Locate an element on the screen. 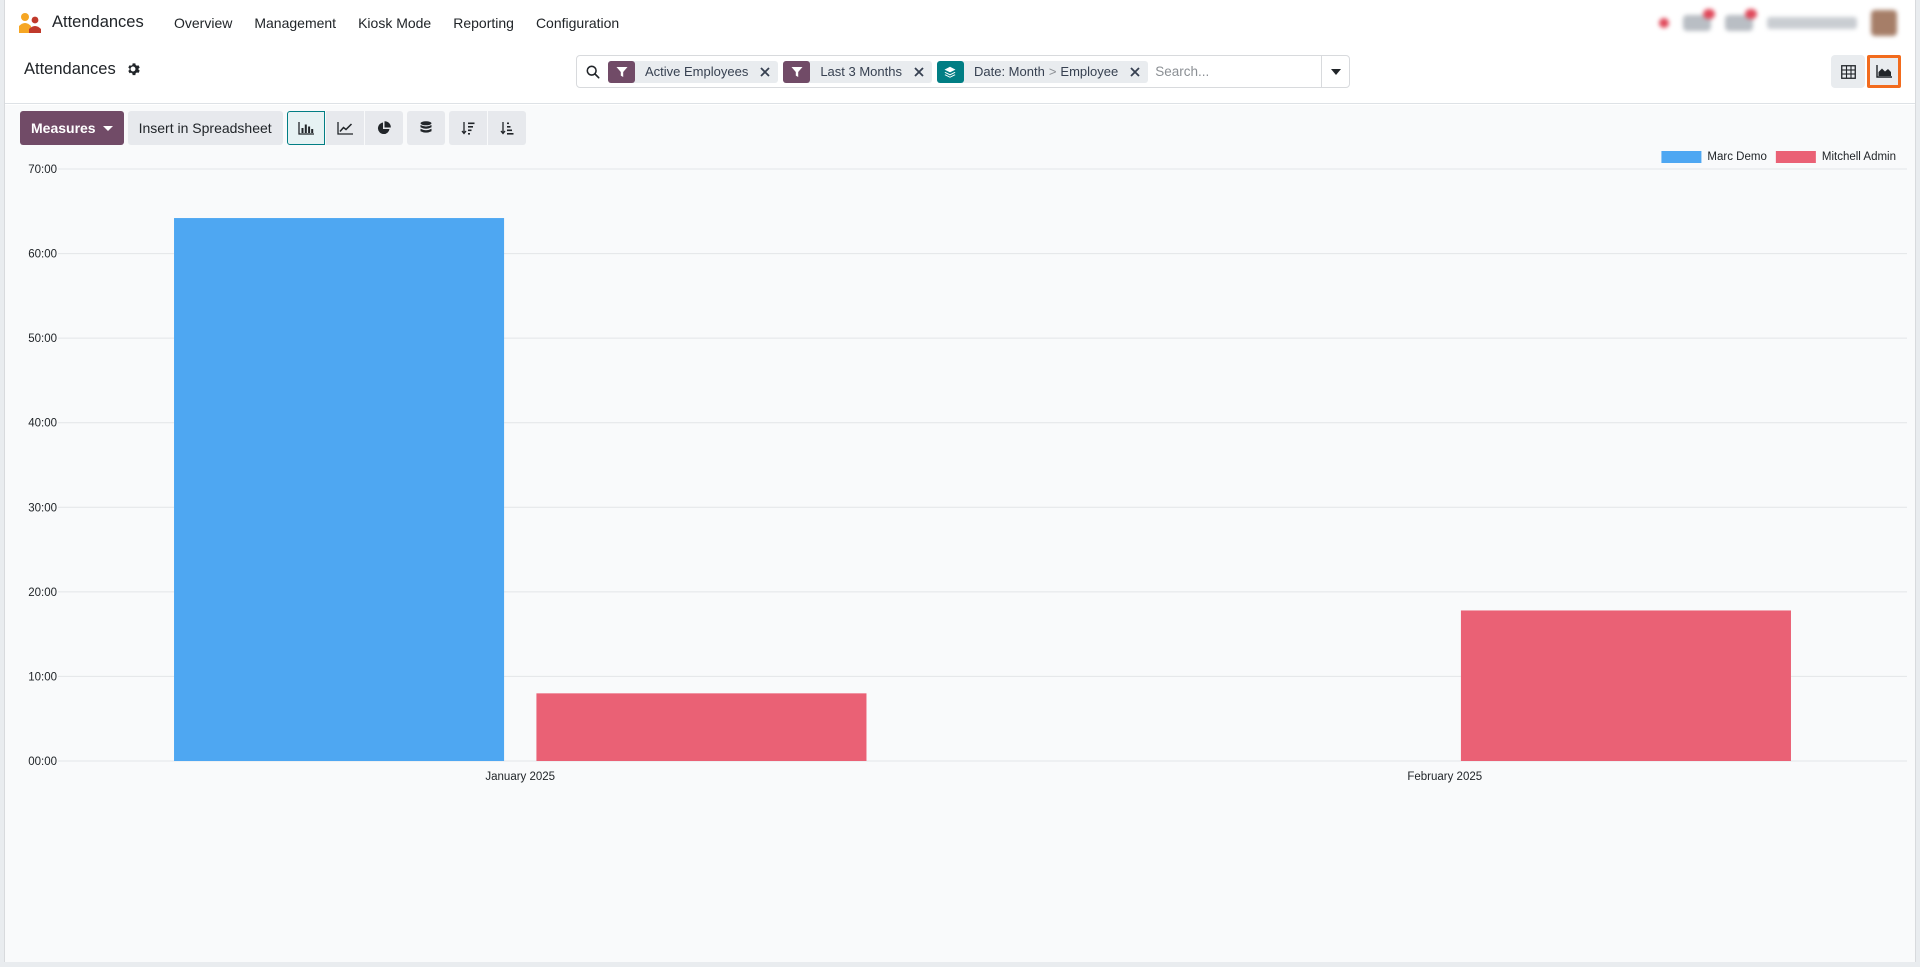 Image resolution: width=1920 pixels, height=967 pixels. legend-label: Mitchell Admin is located at coordinates (1859, 157).